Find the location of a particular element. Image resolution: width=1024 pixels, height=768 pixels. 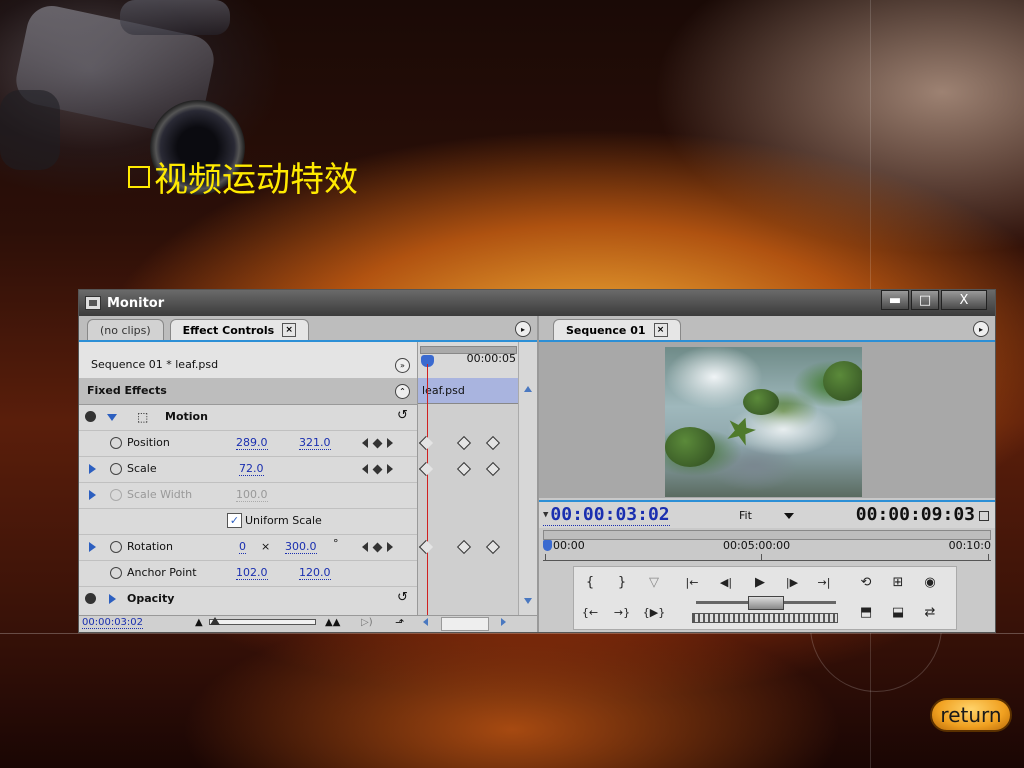

shuttle-slider is located at coordinates (766, 603).